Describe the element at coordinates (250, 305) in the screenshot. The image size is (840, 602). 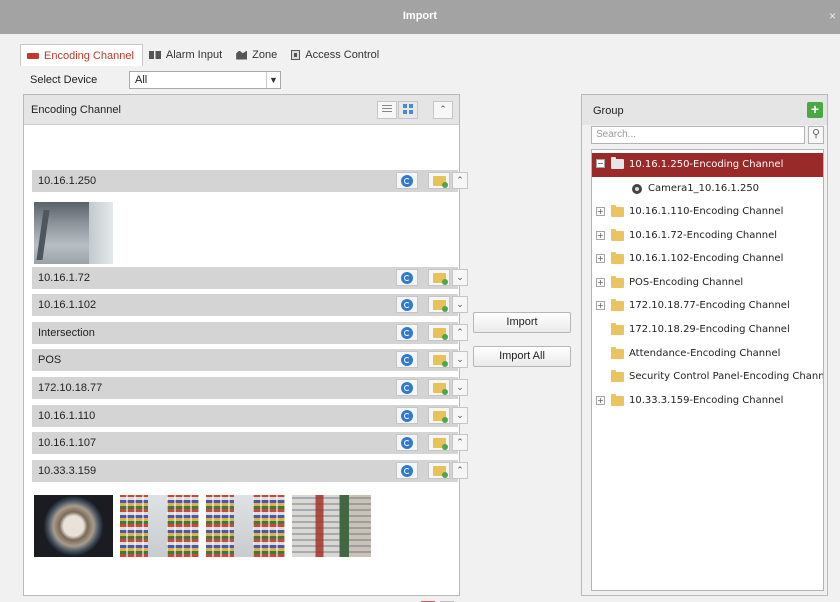
I see `device-row: 10.16.1.102 ⌄` at that location.